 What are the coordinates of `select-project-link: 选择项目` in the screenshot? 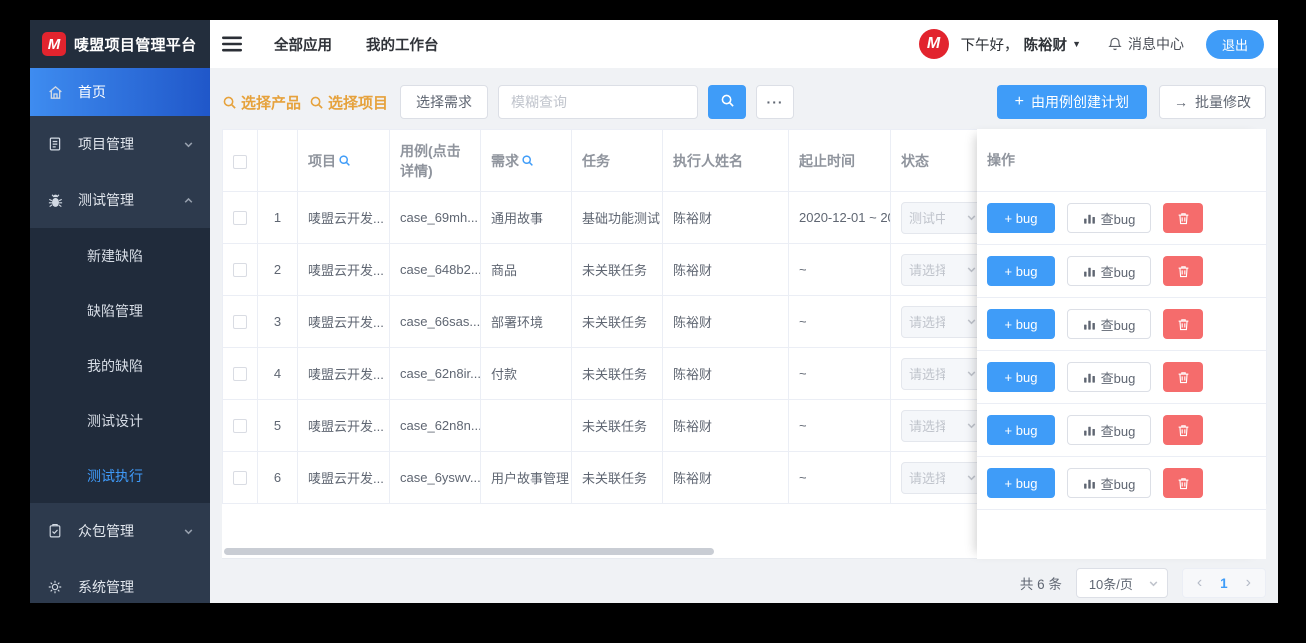 It's located at (348, 102).